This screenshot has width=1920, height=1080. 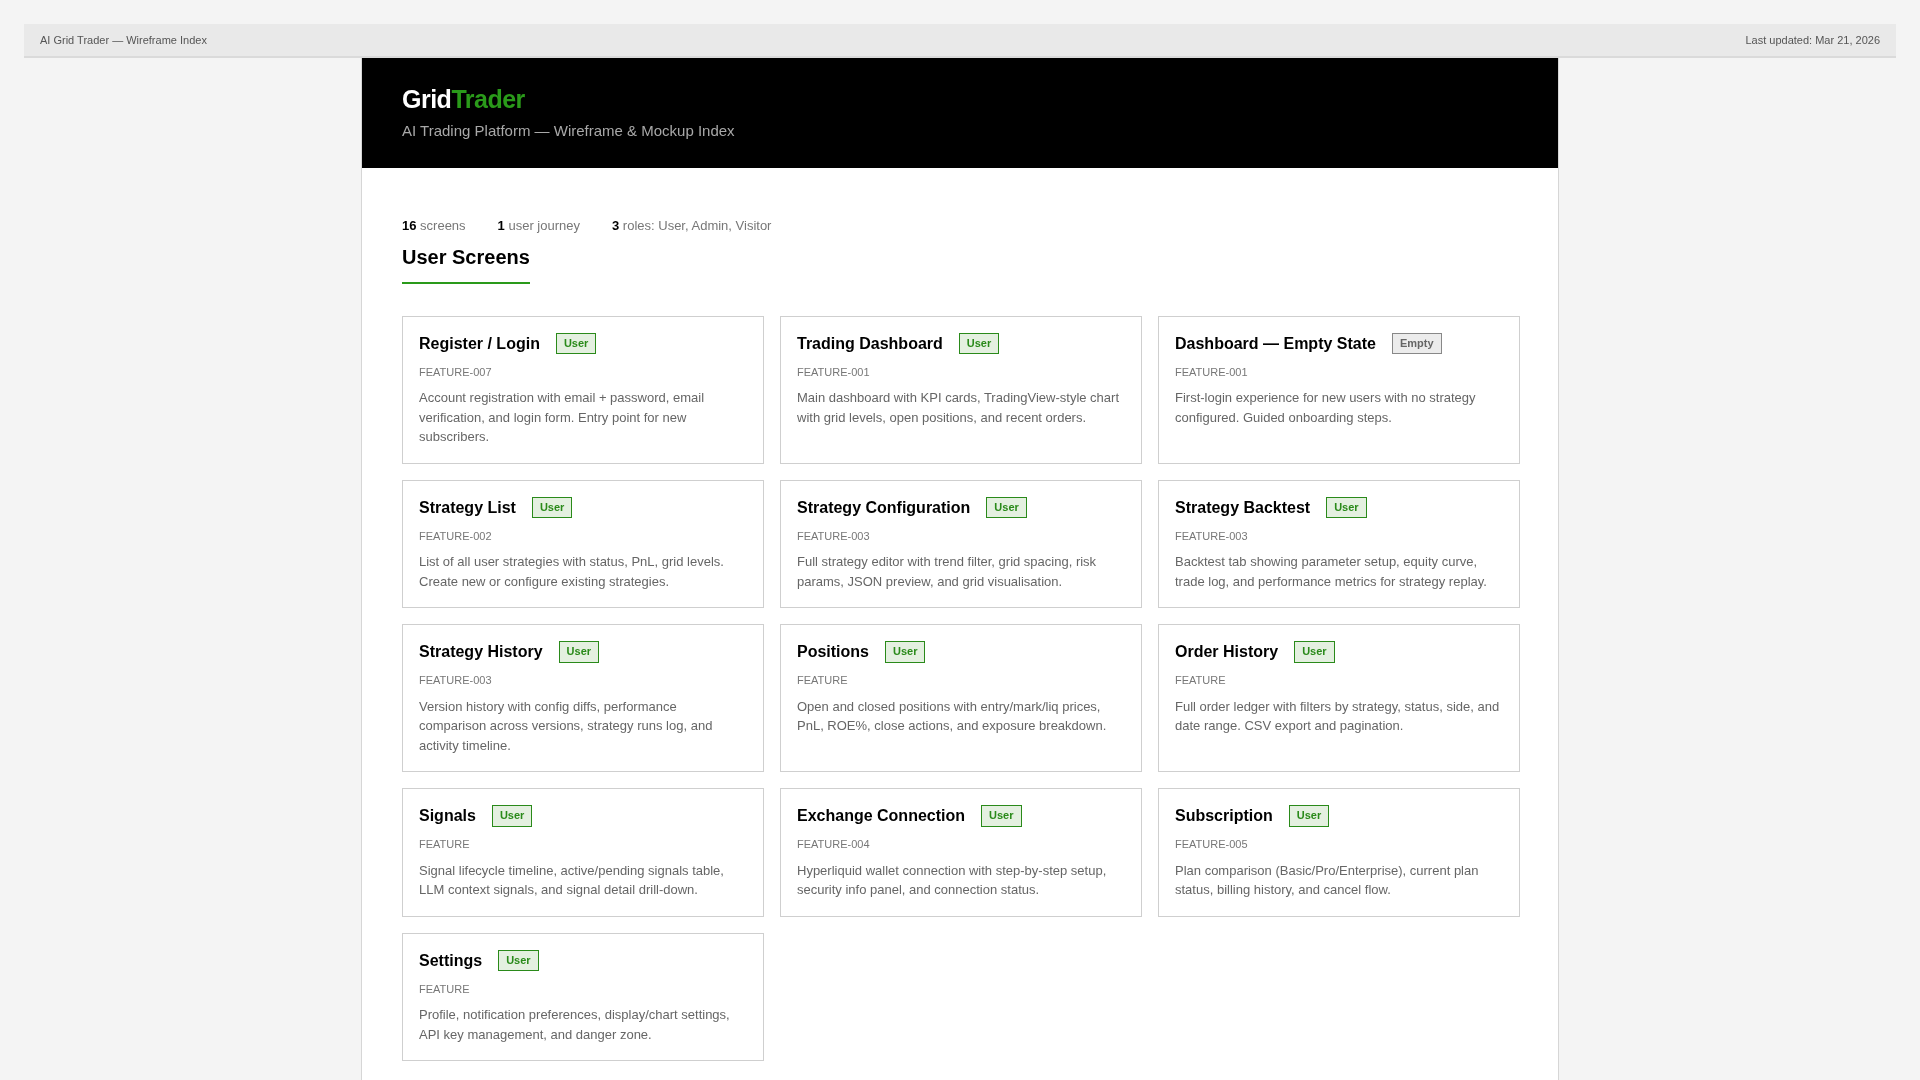 I want to click on card-description: Plan comparison (Basic/Pro/Enterprise), current plan status, billing history, and cancel flow., so click(x=1327, y=880).